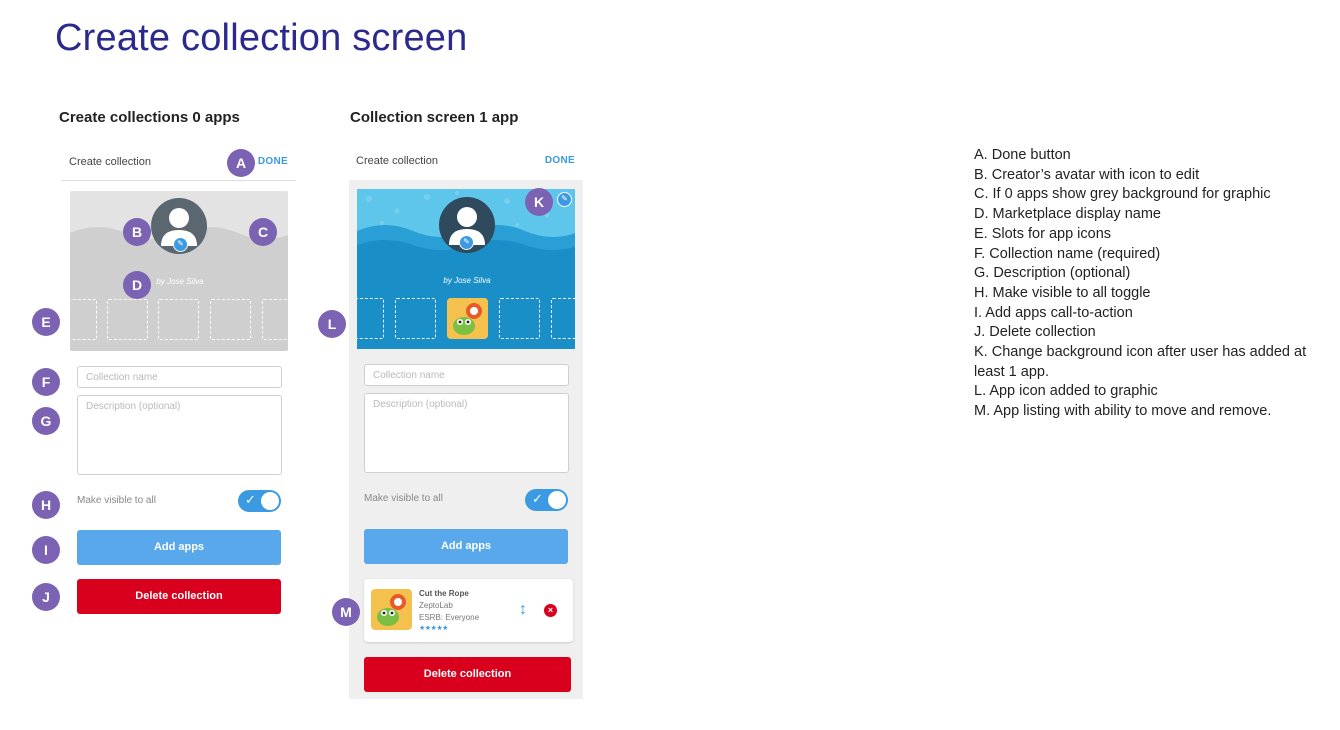 This screenshot has width=1340, height=730. Describe the element at coordinates (1053, 312) in the screenshot. I see `legend-item: I. Add apps call-to-action` at that location.